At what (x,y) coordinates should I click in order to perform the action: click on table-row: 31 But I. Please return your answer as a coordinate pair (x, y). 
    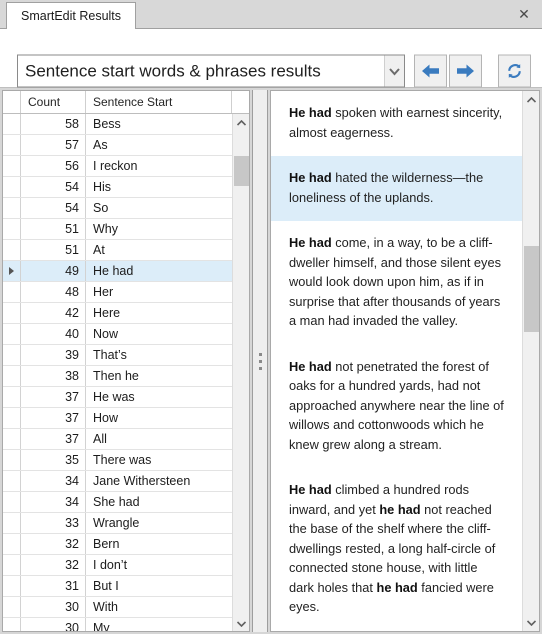
    Looking at the image, I should click on (117, 586).